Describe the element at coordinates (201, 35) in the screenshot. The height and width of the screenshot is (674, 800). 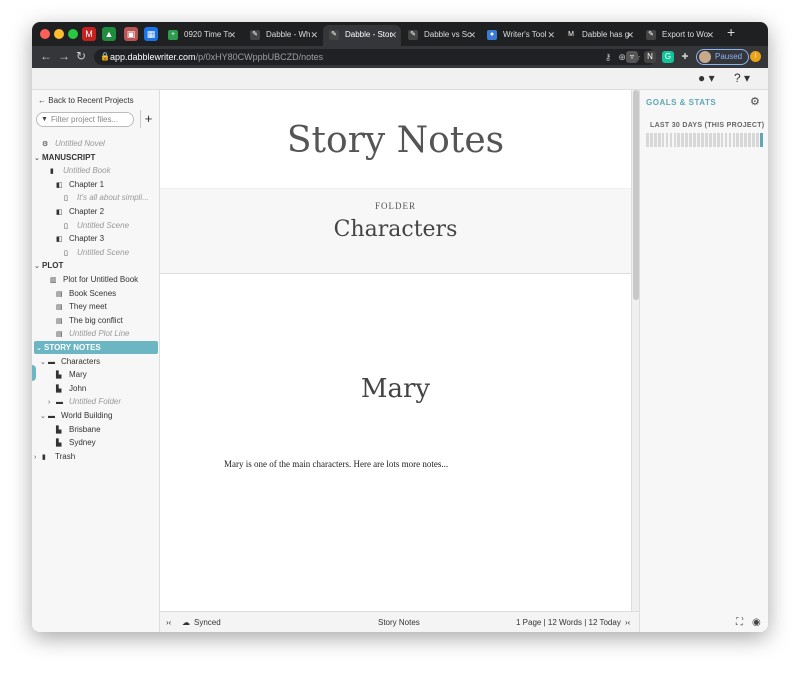
I see `browser-tab: +0920 Time Tr ✕` at that location.